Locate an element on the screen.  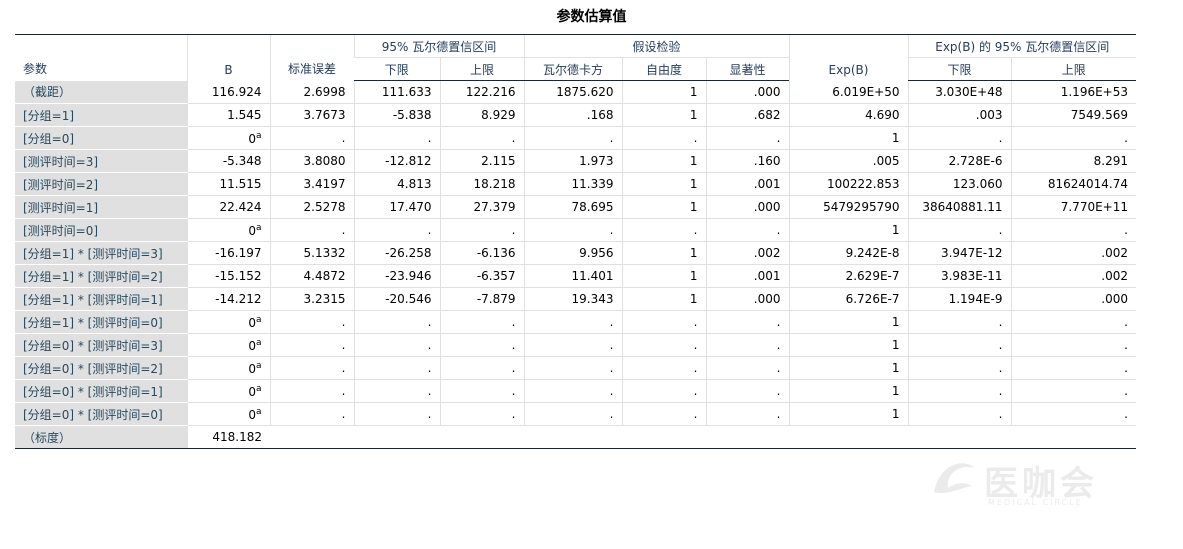
cell-value: .001 is located at coordinates (767, 276).